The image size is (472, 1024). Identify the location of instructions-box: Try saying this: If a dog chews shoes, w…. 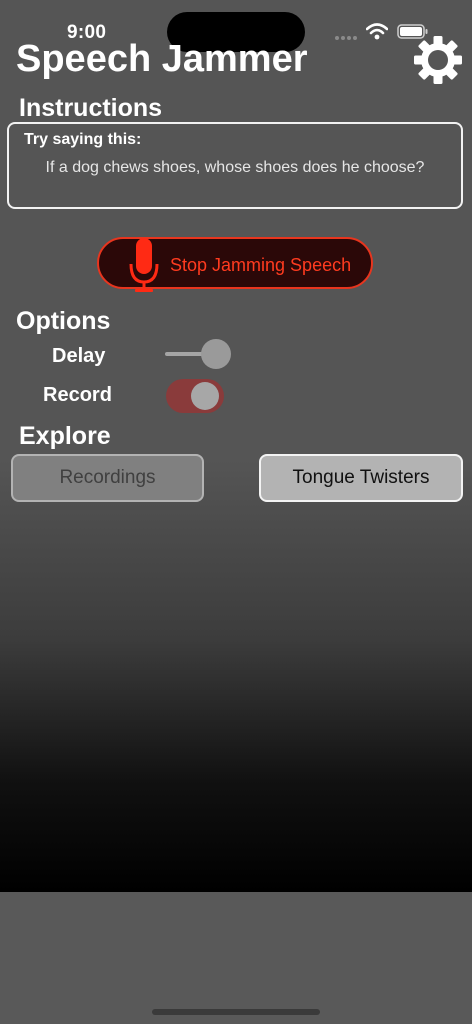
(235, 165).